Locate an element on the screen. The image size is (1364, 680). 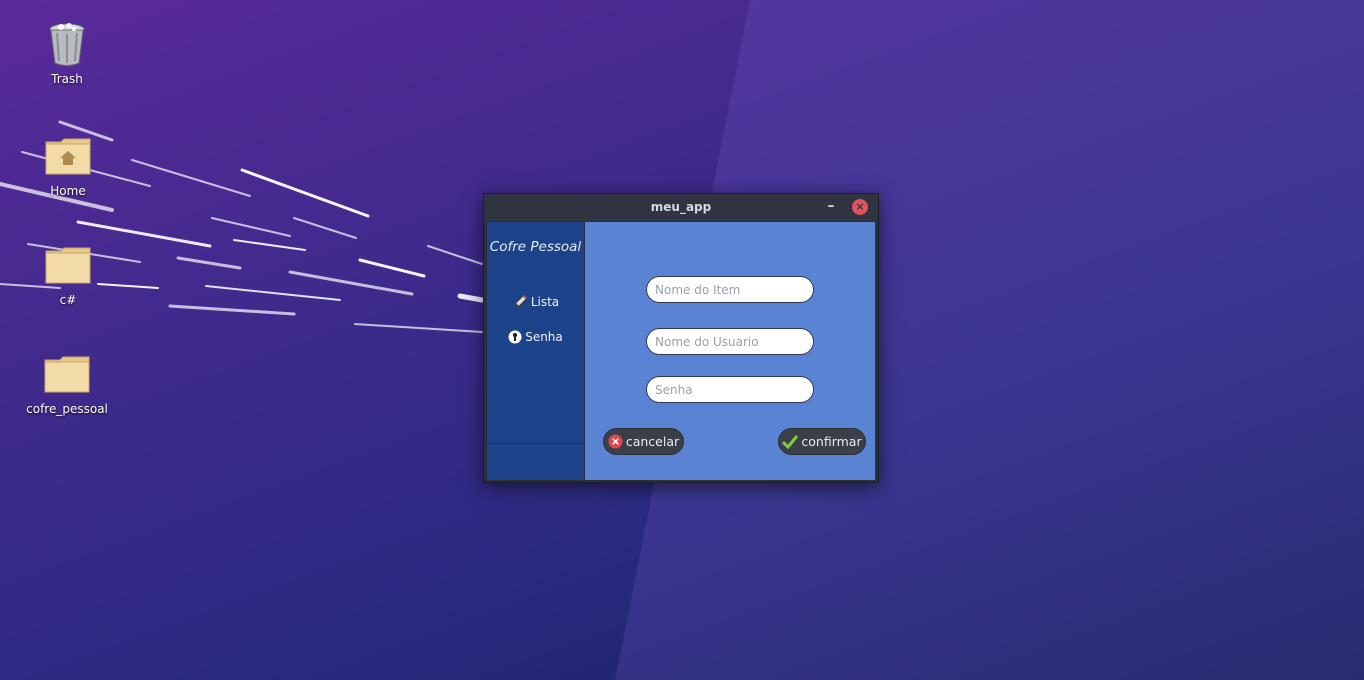
confirm-button-label: confirmar is located at coordinates (831, 441).